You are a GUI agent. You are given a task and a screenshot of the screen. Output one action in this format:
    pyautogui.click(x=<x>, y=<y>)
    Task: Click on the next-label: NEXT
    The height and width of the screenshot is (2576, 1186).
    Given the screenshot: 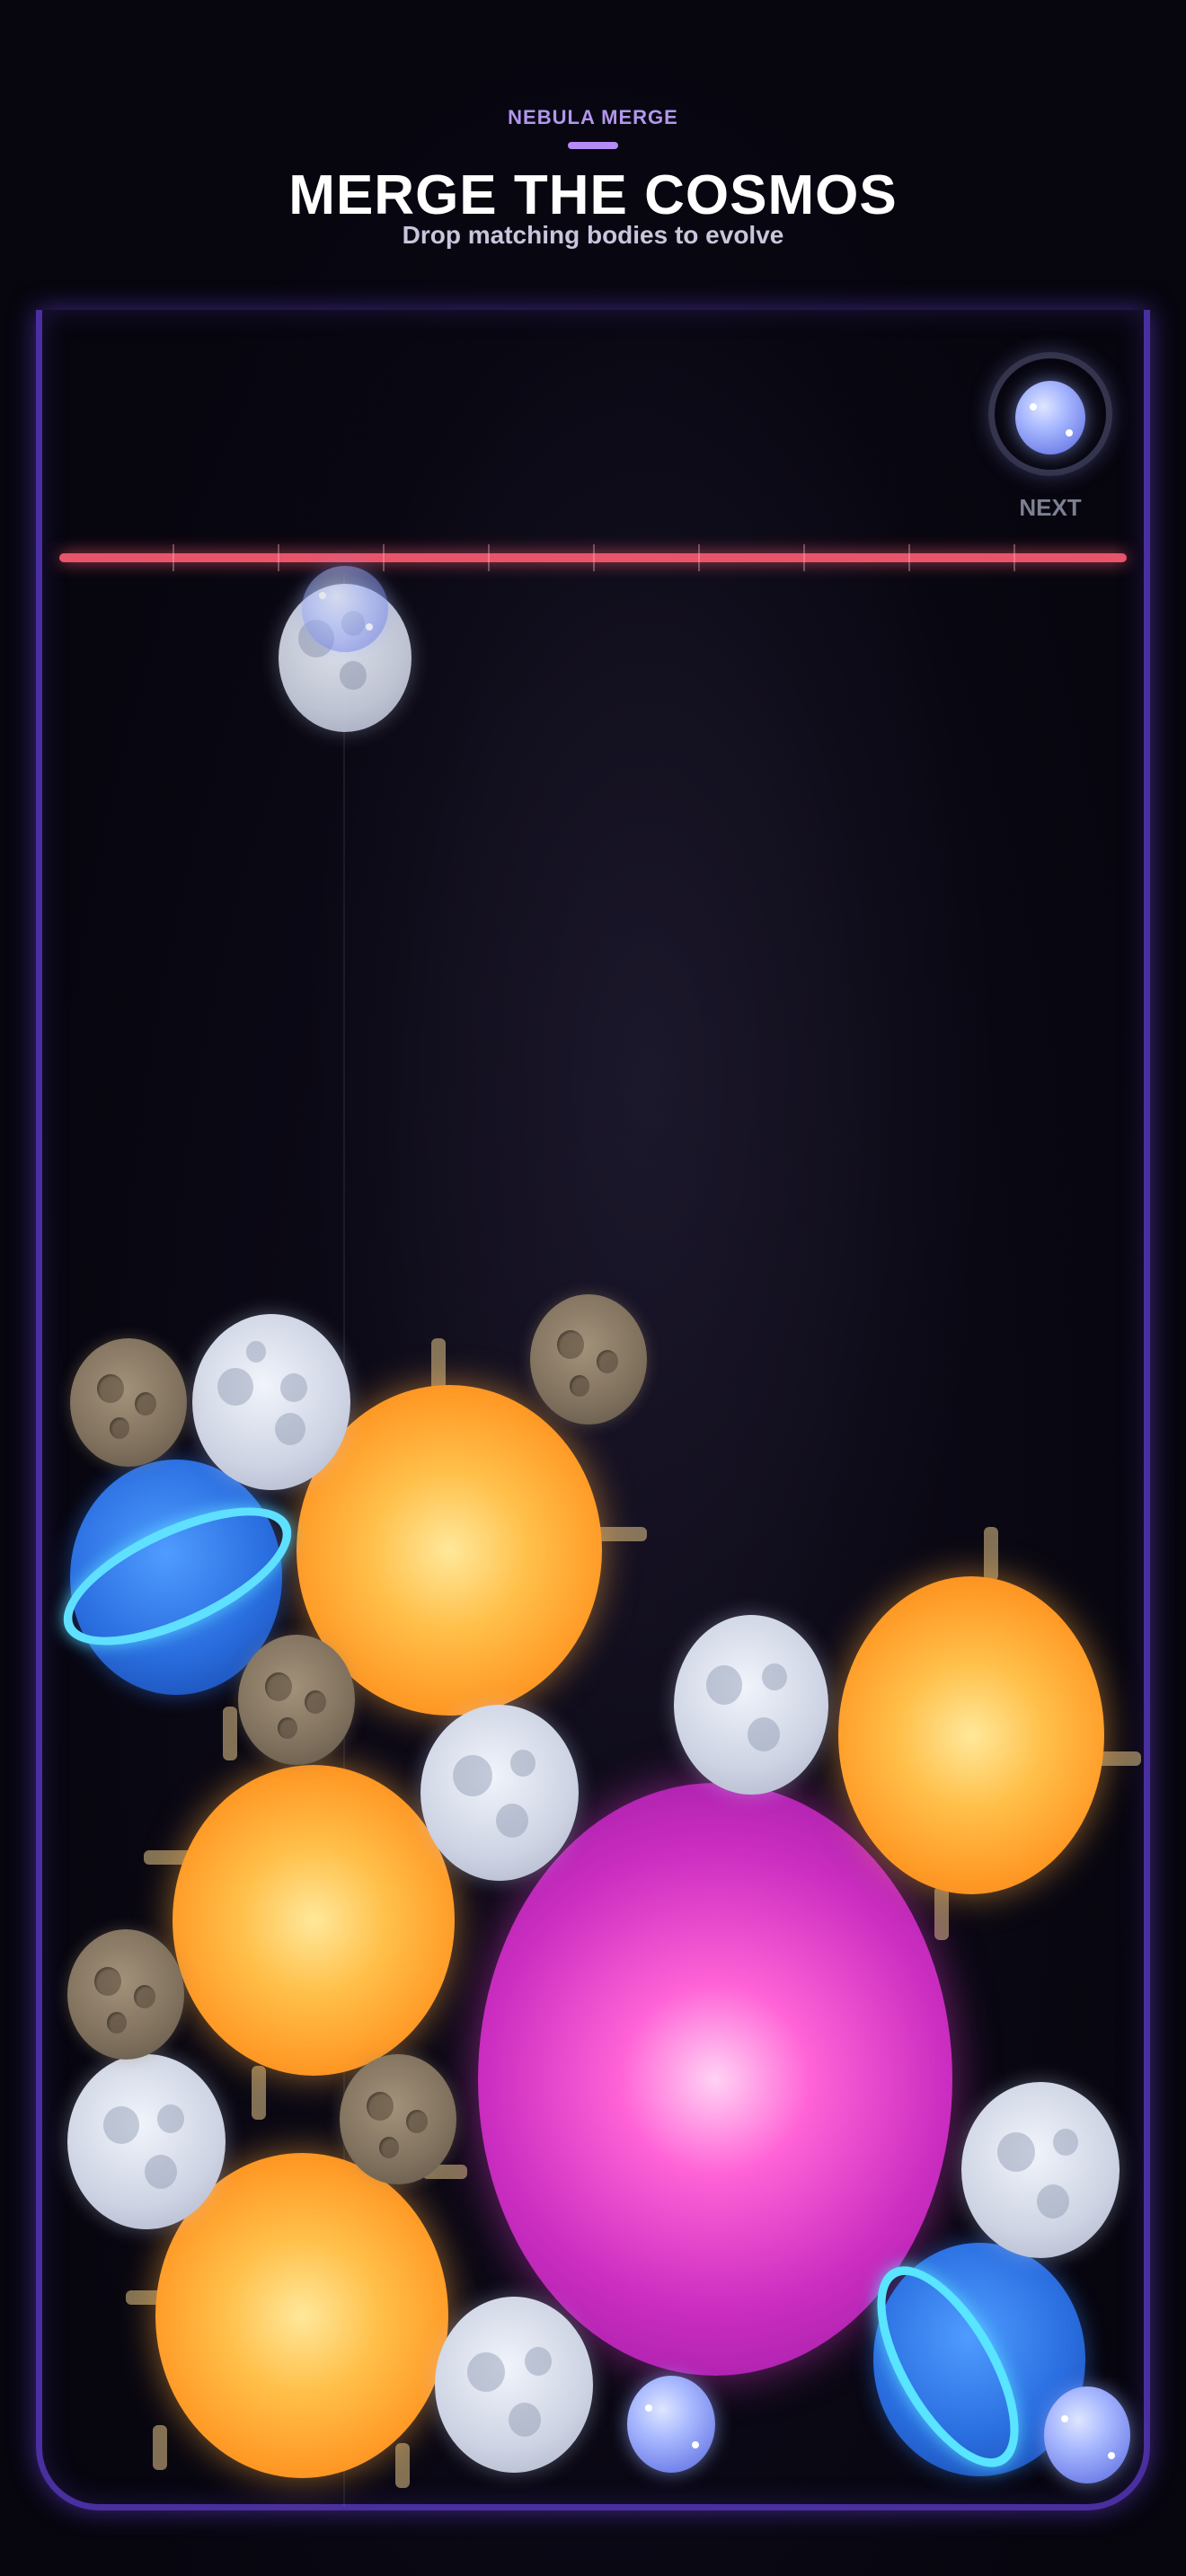 What is the action you would take?
    pyautogui.click(x=1050, y=507)
    